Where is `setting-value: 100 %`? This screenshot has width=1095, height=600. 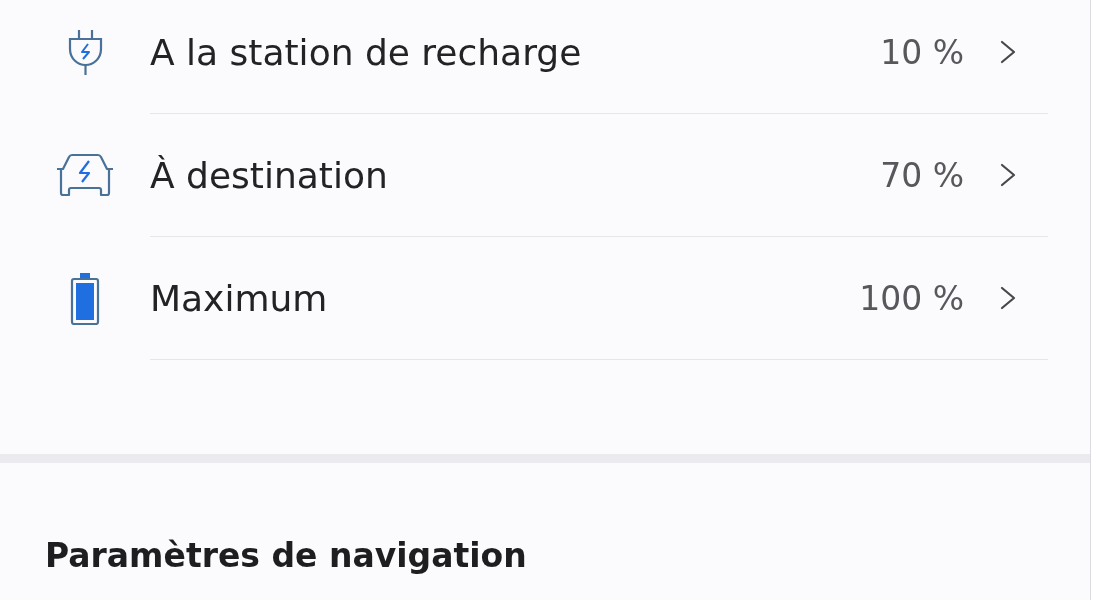 setting-value: 100 % is located at coordinates (911, 298).